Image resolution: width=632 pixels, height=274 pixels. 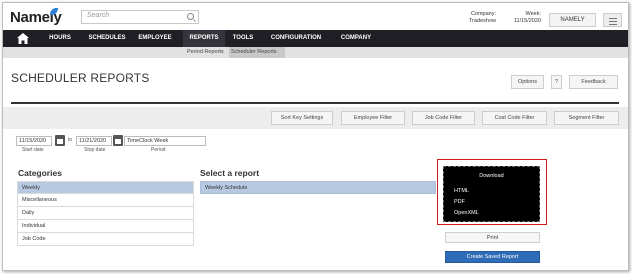 What do you see at coordinates (466, 213) in the screenshot?
I see `download-option-openxml: OpenXML` at bounding box center [466, 213].